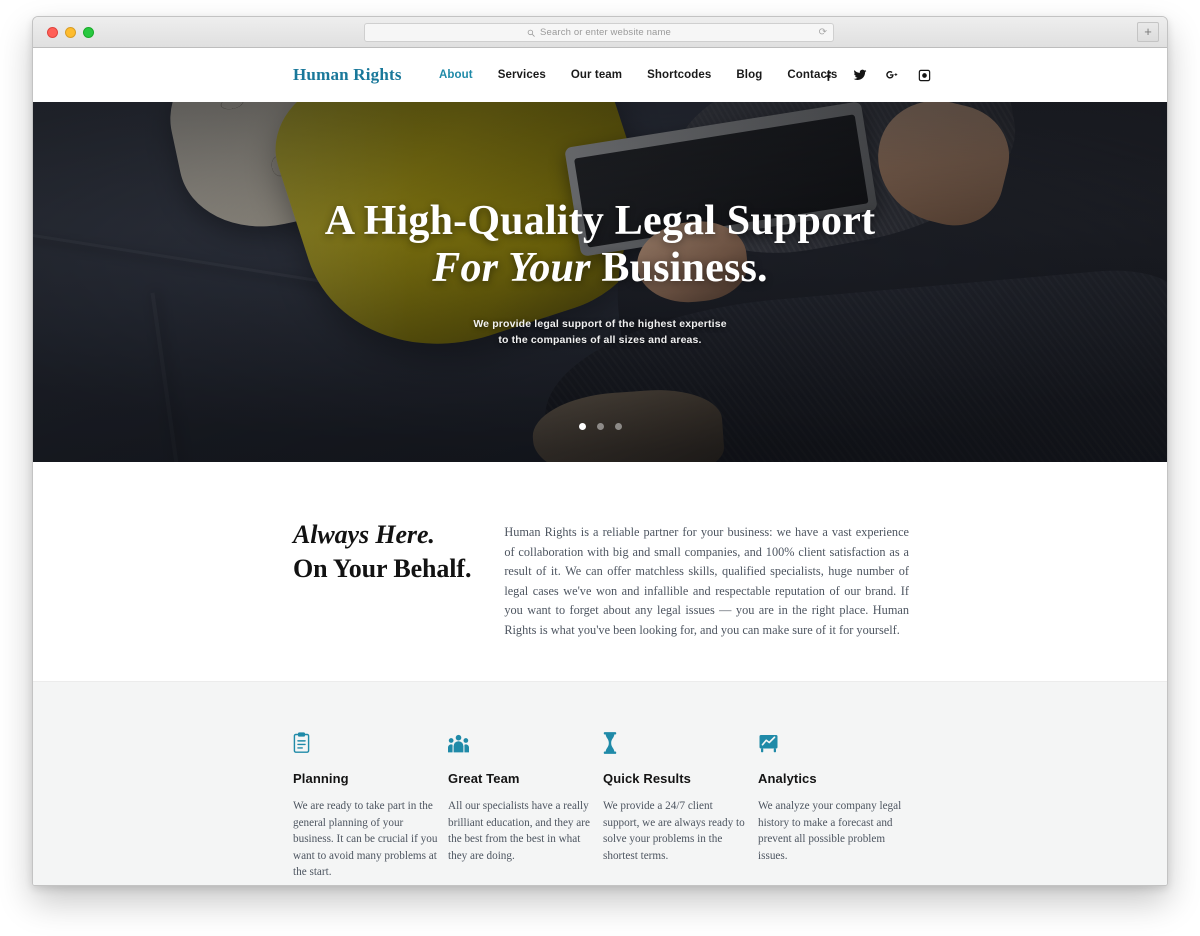  I want to click on analytics-chart-icon, so click(830, 742).